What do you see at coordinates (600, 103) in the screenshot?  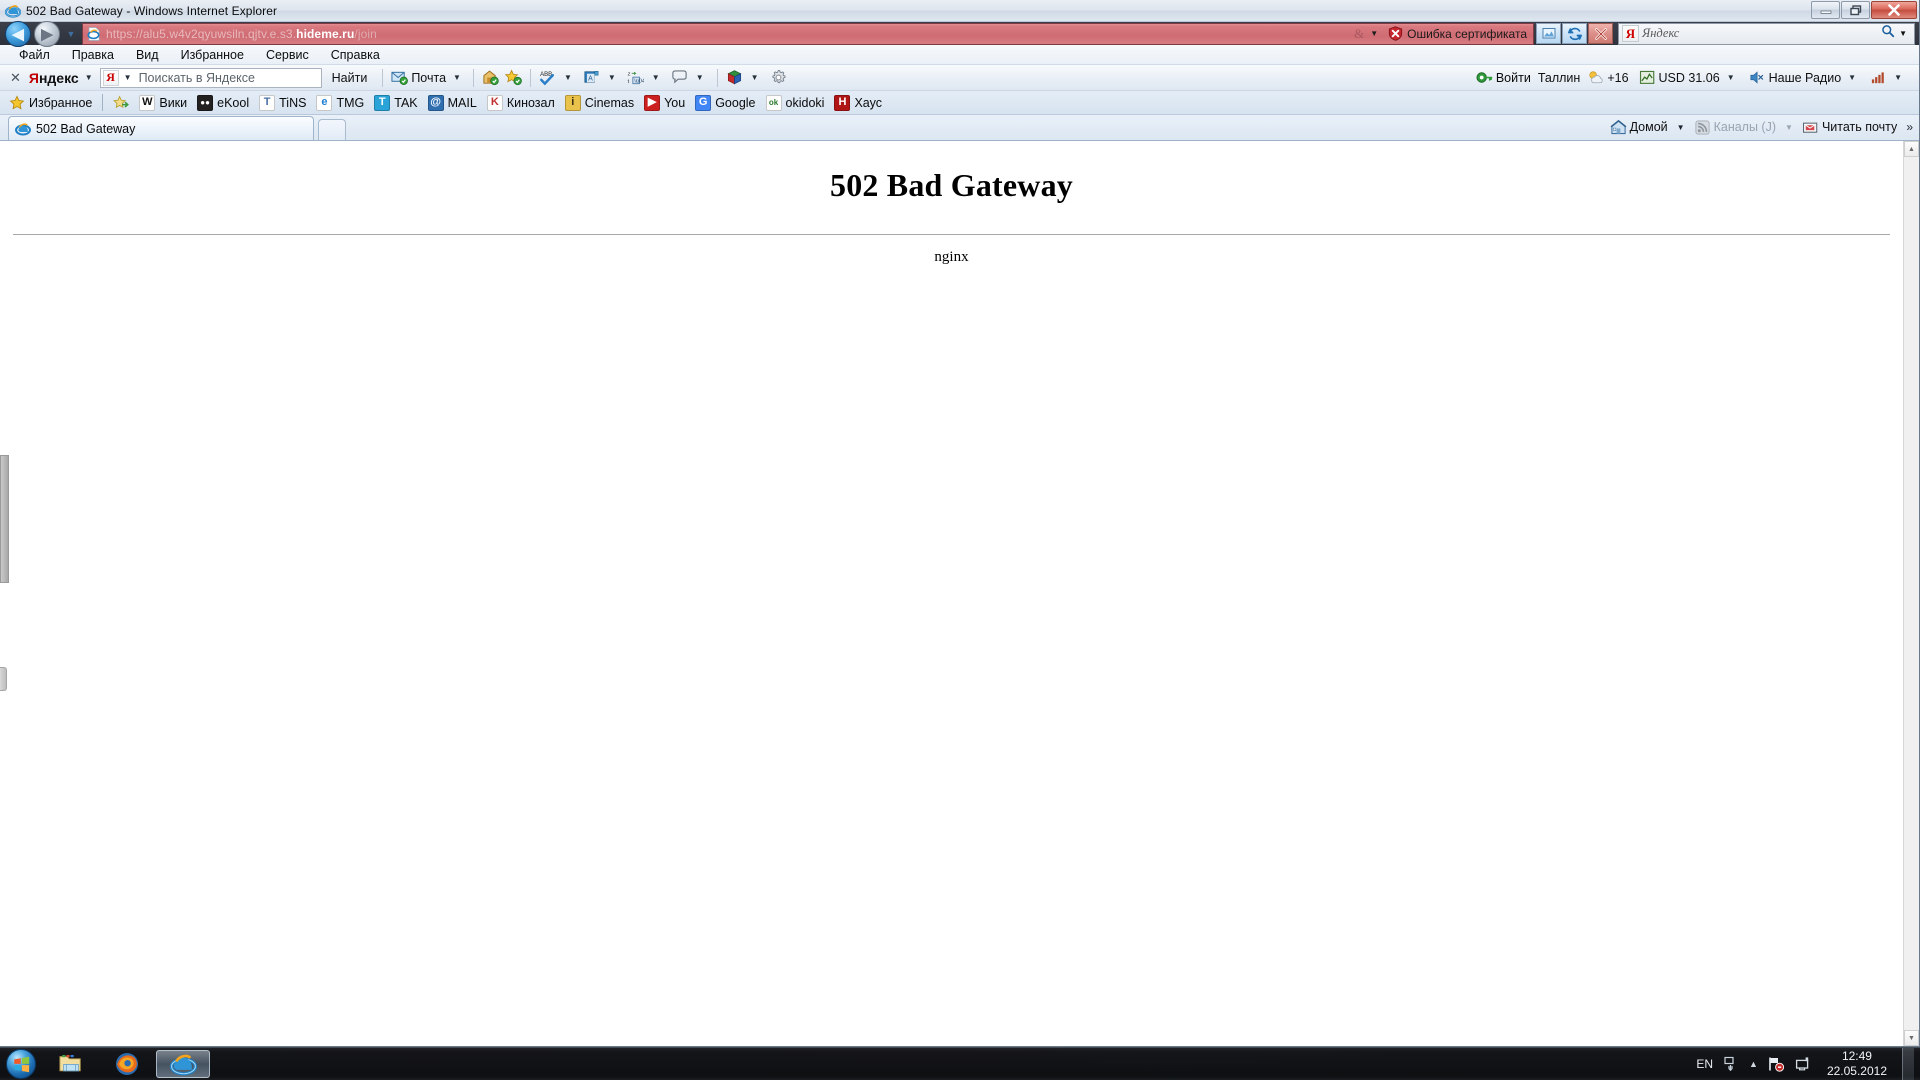 I see `favorite-item: i Cinemas` at bounding box center [600, 103].